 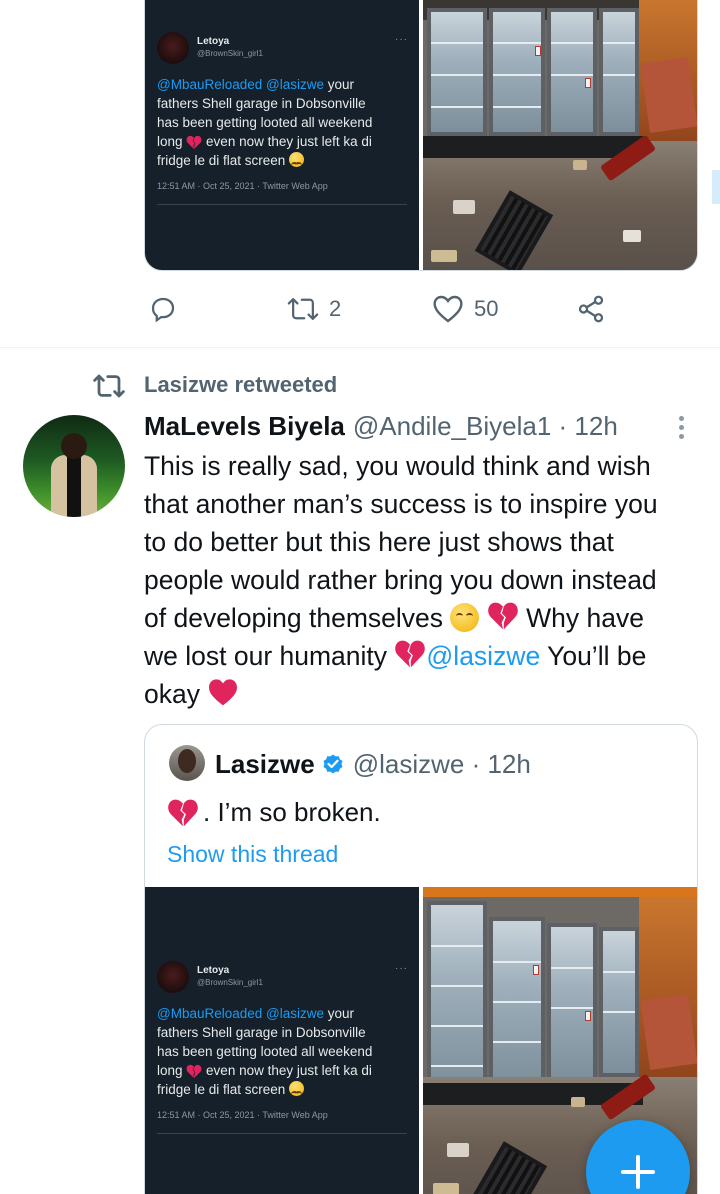 I want to click on tweet-divider, so click(x=360, y=347).